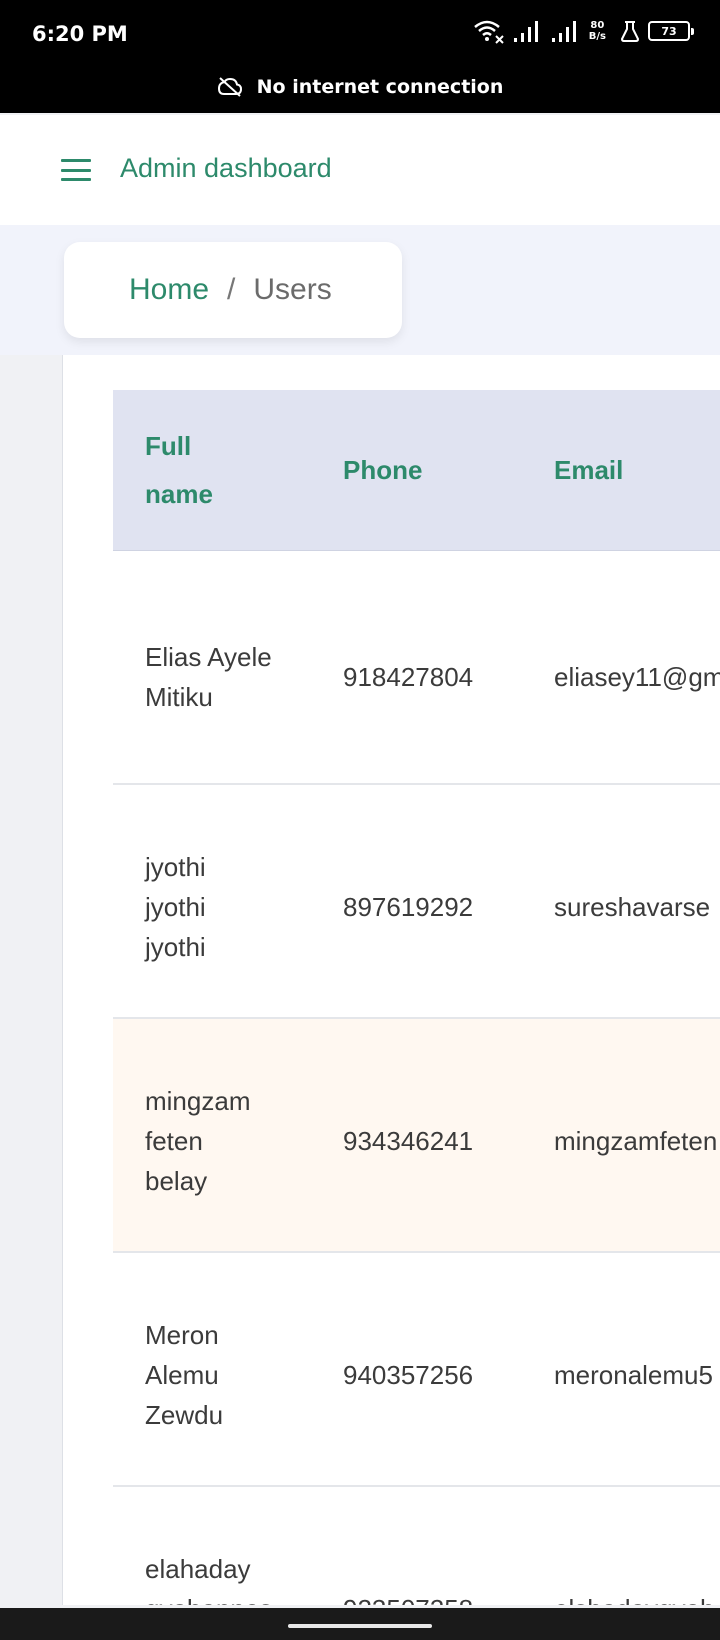  Describe the element at coordinates (205, 470) in the screenshot. I see `column-header-full-name: Full name` at that location.